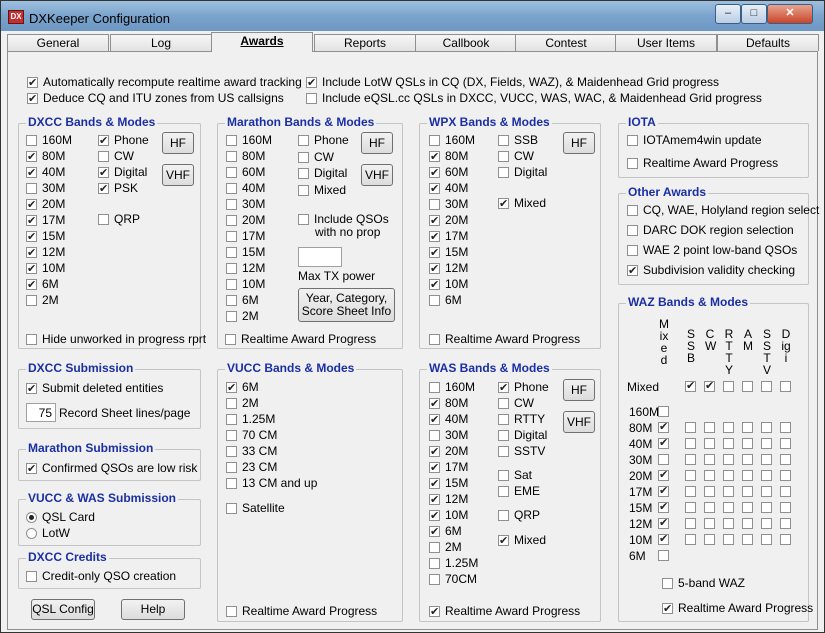 The width and height of the screenshot is (825, 633). What do you see at coordinates (448, 204) in the screenshot?
I see `wpx-band-30m-checkbox: 30M` at bounding box center [448, 204].